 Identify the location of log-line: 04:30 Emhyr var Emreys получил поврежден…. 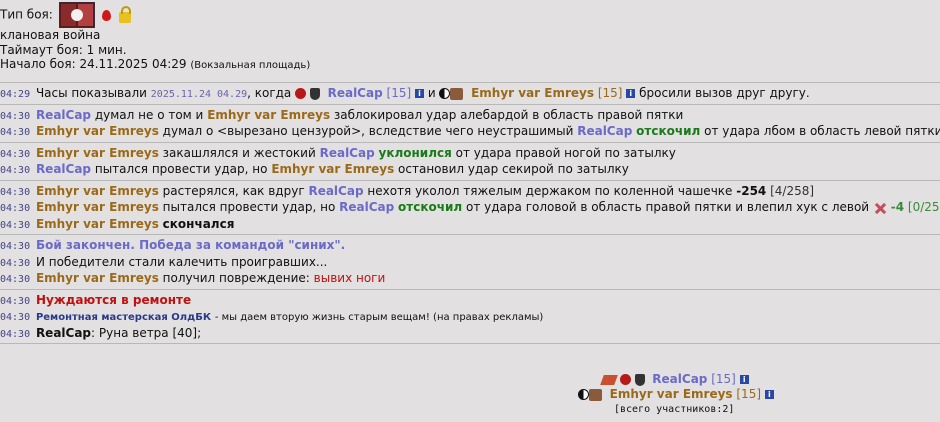
(193, 278).